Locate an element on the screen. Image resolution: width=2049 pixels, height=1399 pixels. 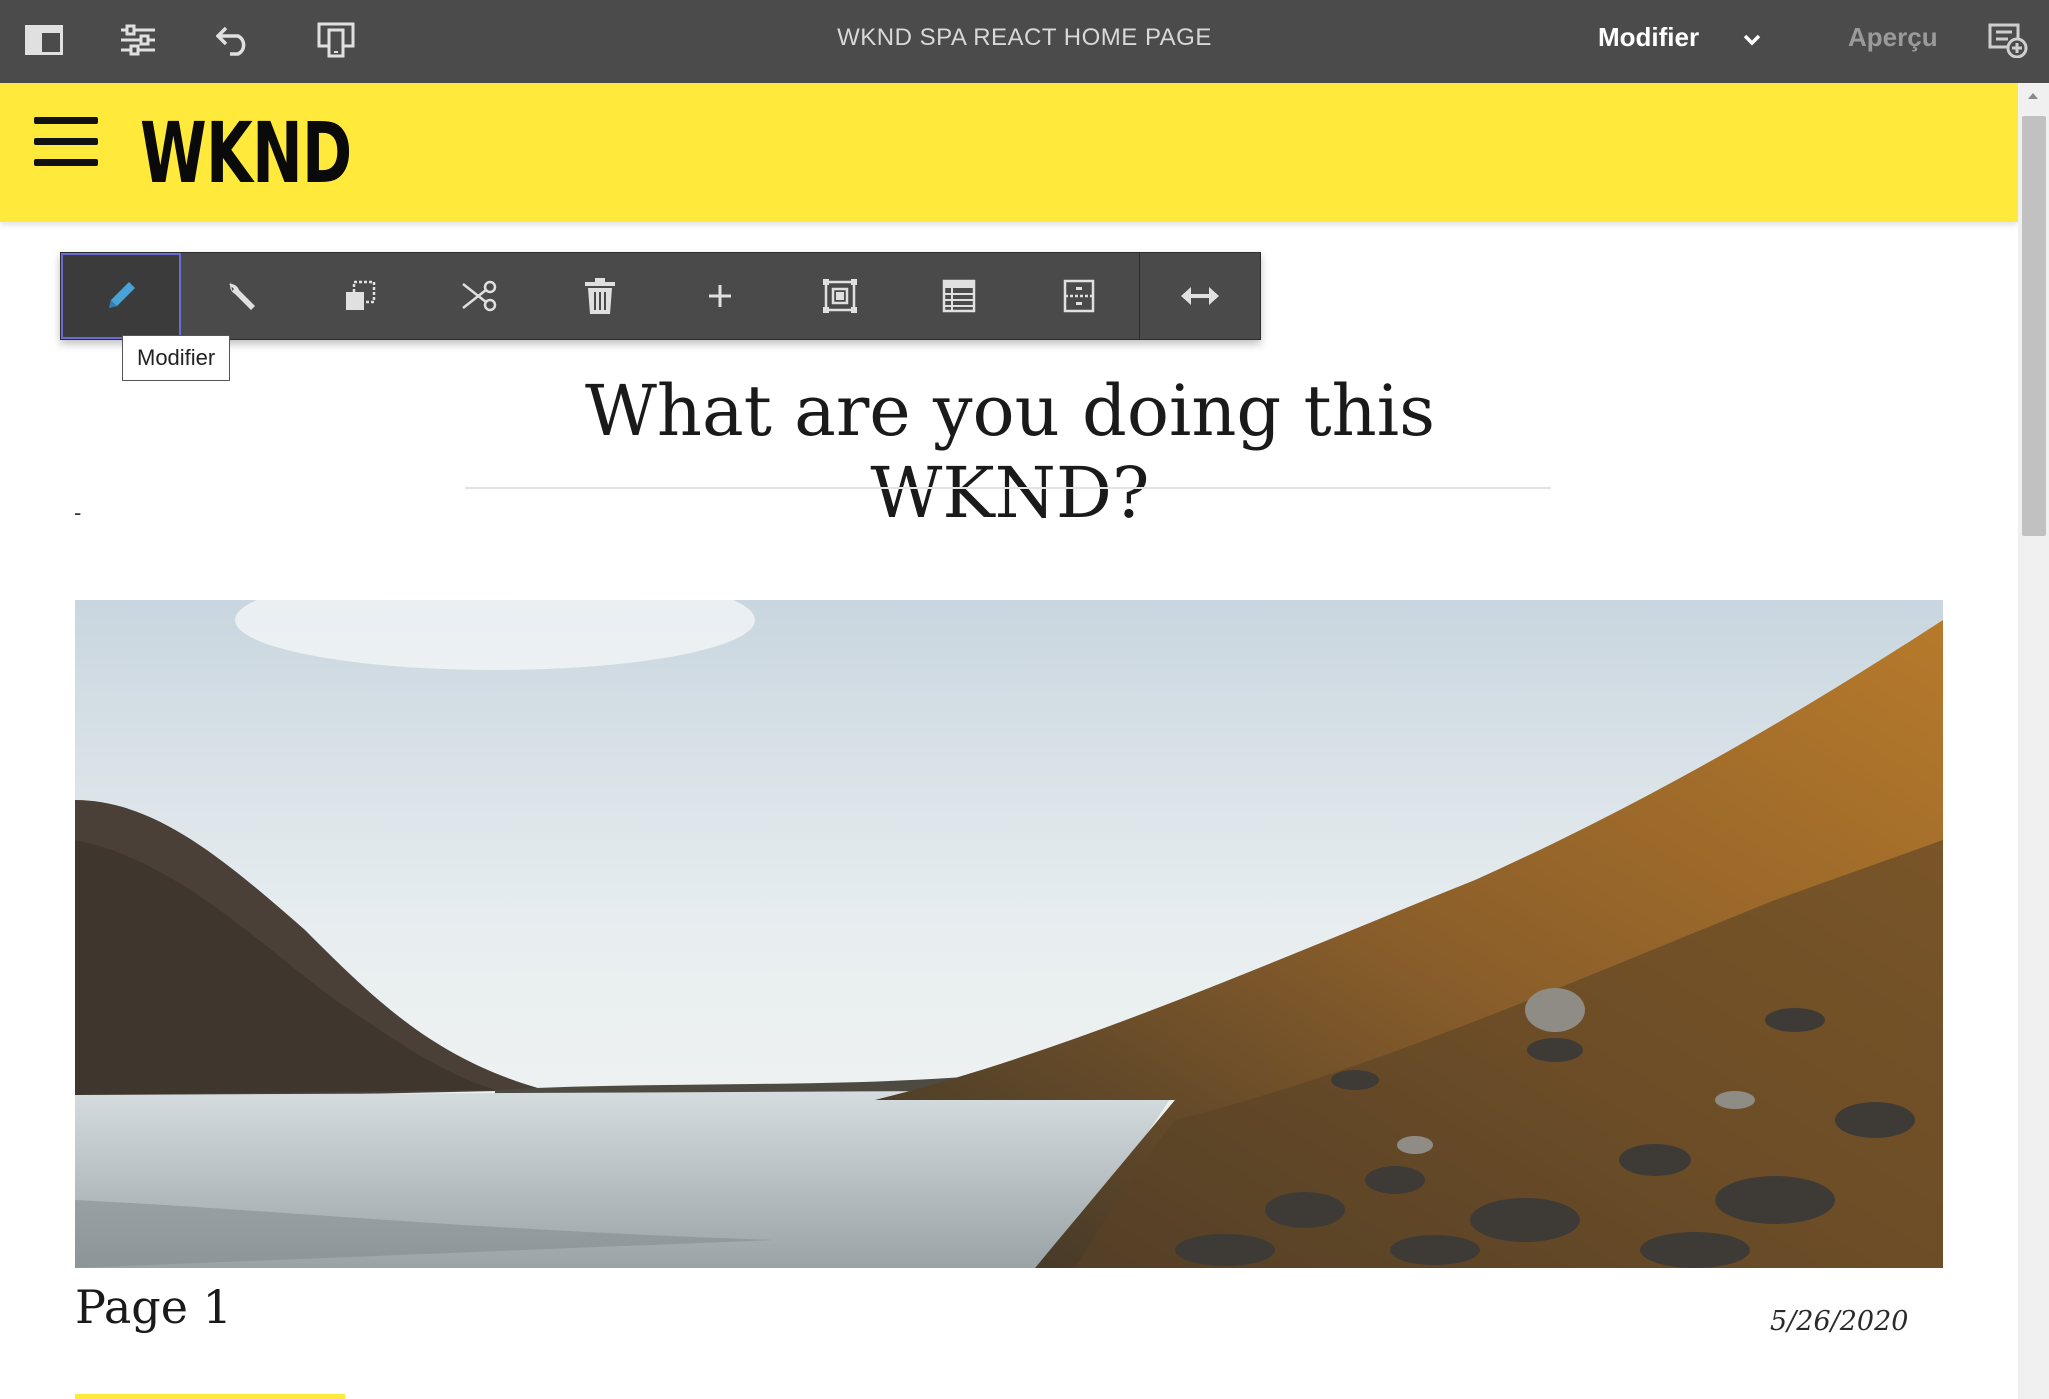
undo-icon is located at coordinates (234, 40).